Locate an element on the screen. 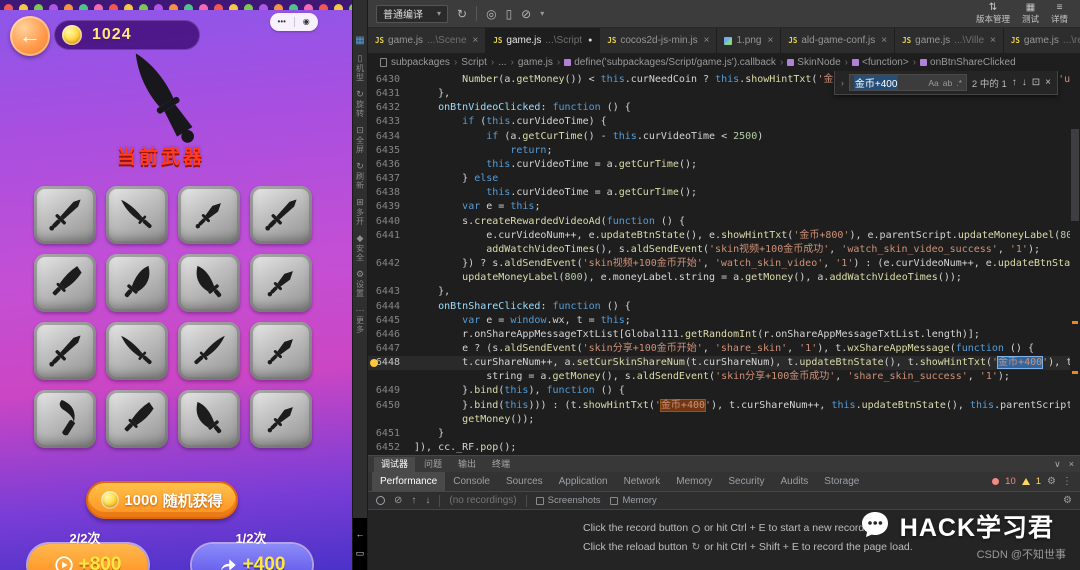  code-line: 6451 } is located at coordinates (719, 434).